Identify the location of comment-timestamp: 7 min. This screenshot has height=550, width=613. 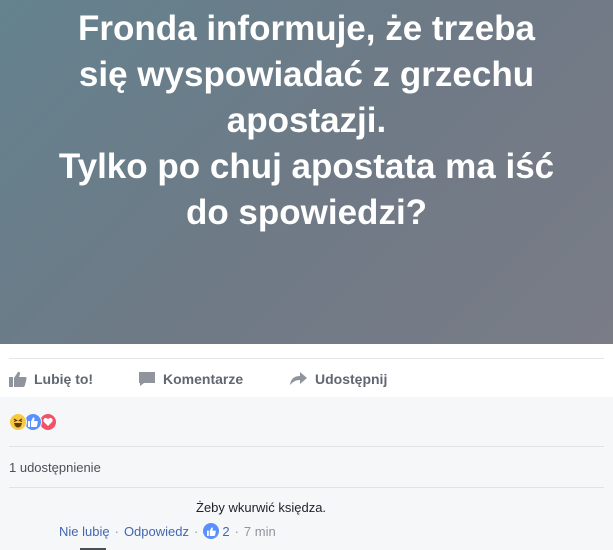
(260, 531).